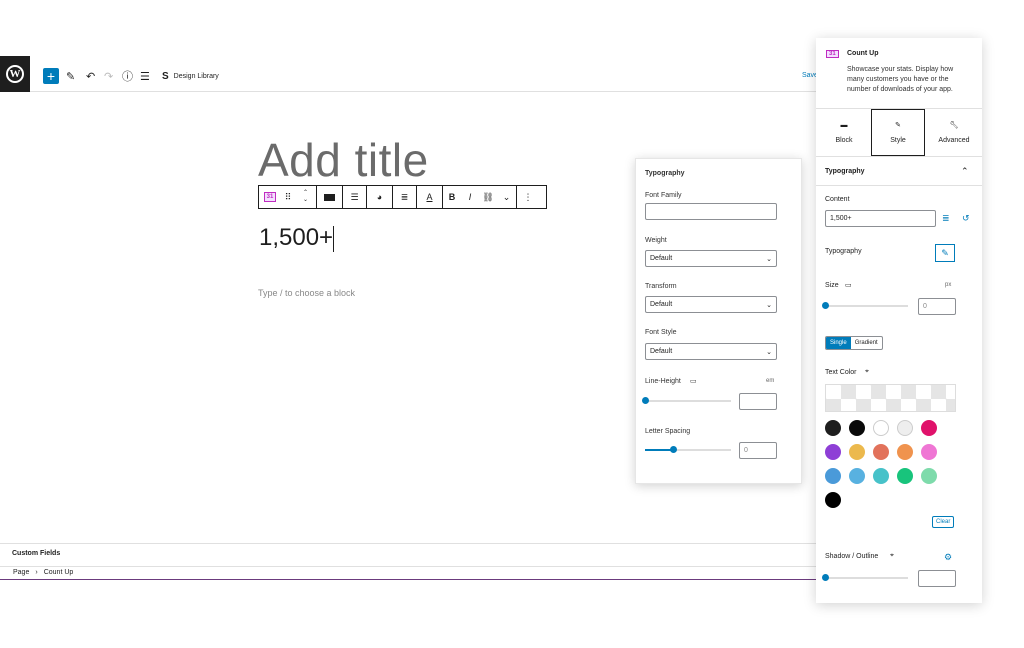  What do you see at coordinates (21, 572) in the screenshot?
I see `breadcrumb-item-page: Page` at bounding box center [21, 572].